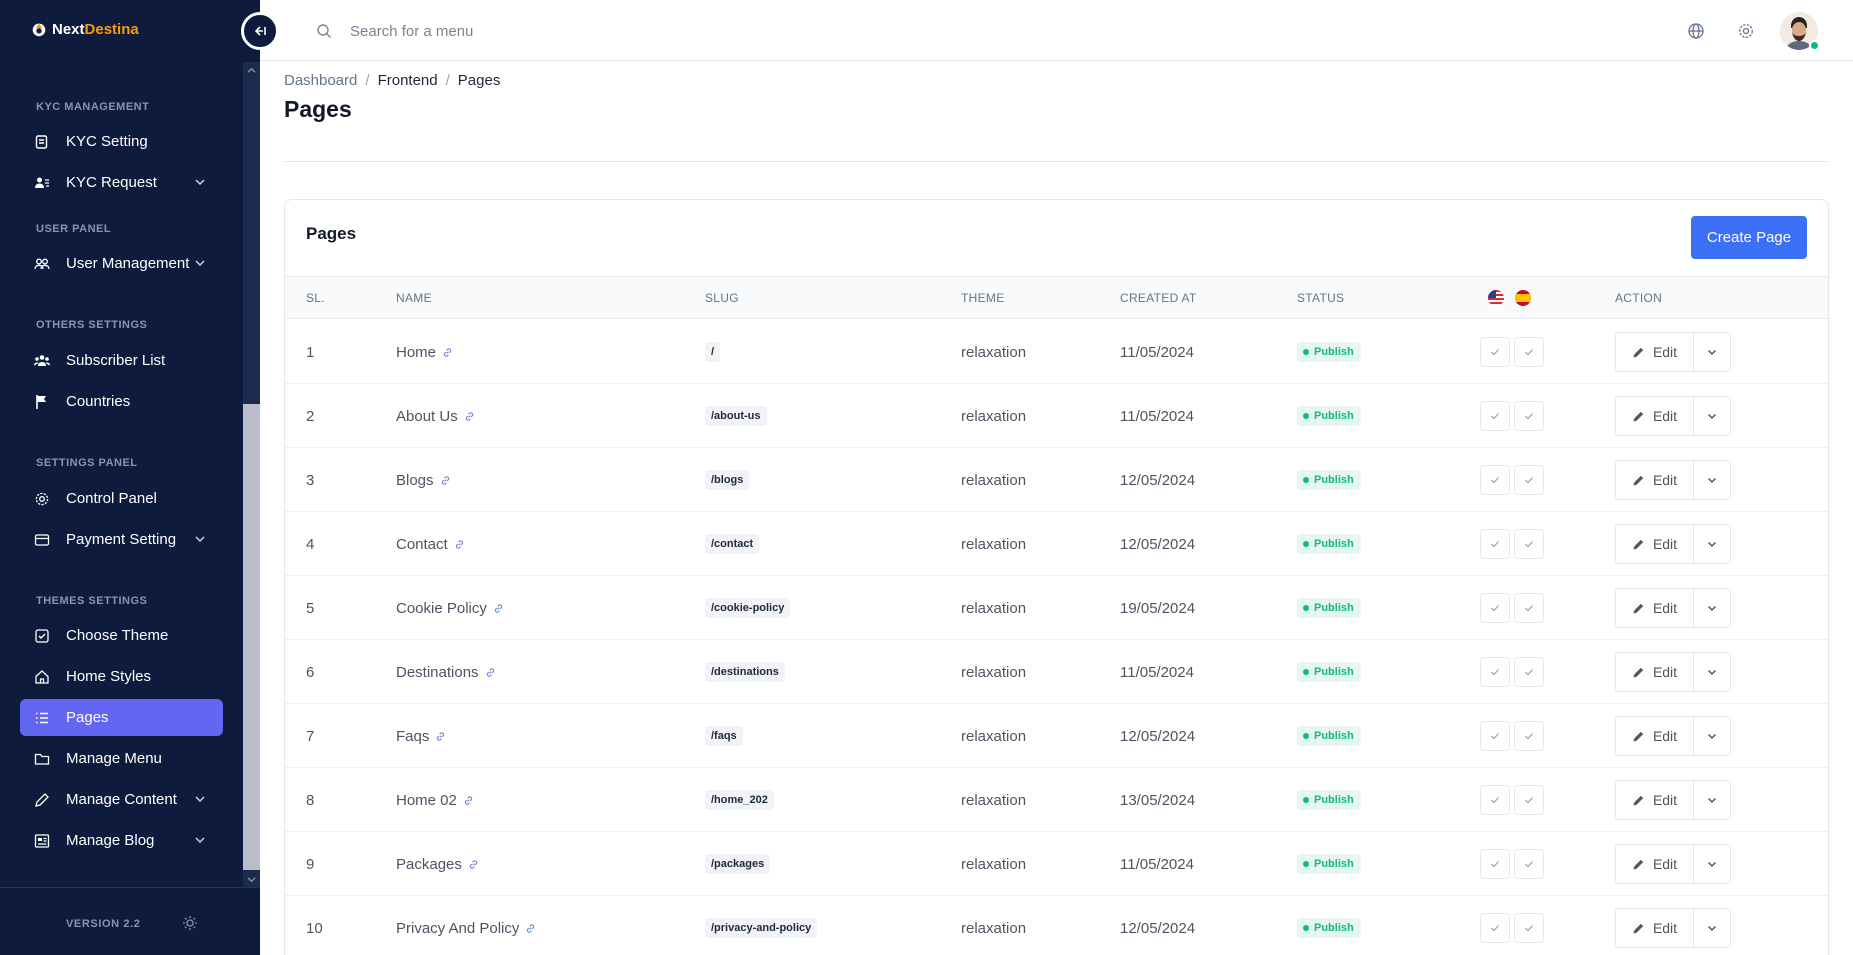 Image resolution: width=1853 pixels, height=955 pixels. Describe the element at coordinates (412, 736) in the screenshot. I see `row-name-text: Faqs` at that location.